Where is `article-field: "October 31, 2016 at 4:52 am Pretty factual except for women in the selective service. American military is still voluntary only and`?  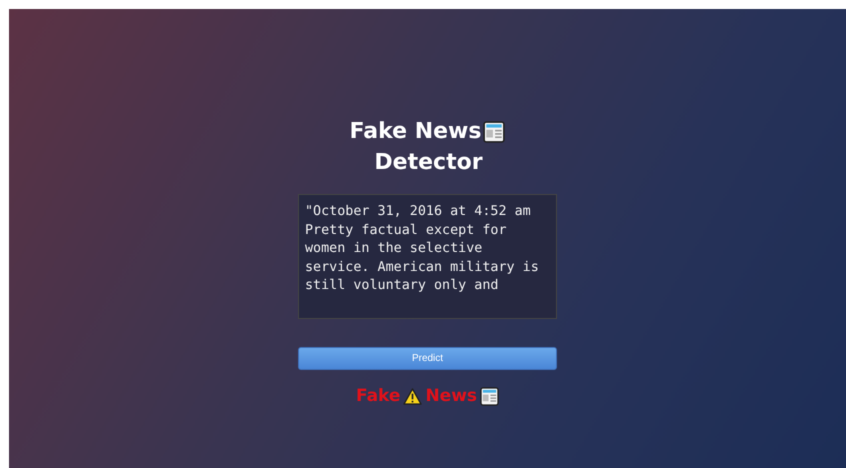 article-field: "October 31, 2016 at 4:52 am Pretty factual except for women in the selective service. American military is still voluntary only and is located at coordinates (427, 256).